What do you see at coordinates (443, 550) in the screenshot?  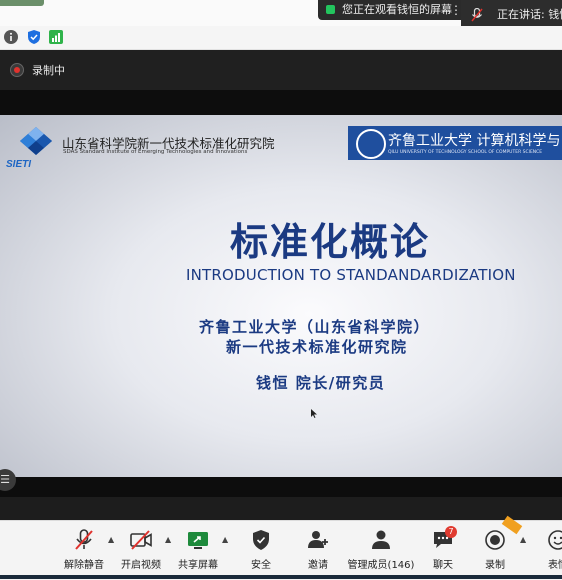 I see `chat-button: 聊天` at bounding box center [443, 550].